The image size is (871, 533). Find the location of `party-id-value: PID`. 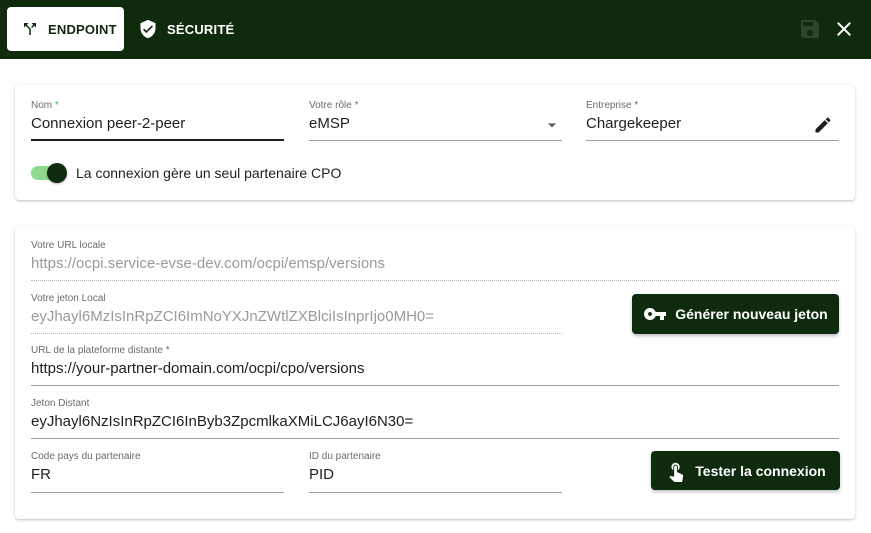

party-id-value: PID is located at coordinates (435, 474).